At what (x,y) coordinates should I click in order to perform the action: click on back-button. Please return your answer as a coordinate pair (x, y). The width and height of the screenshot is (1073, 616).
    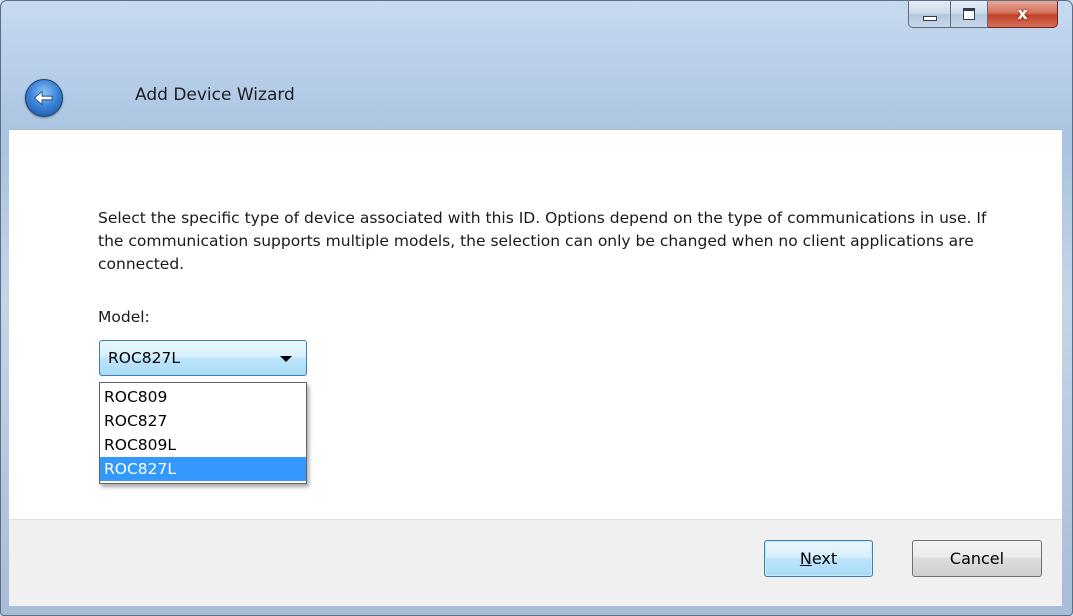
    Looking at the image, I should click on (44, 98).